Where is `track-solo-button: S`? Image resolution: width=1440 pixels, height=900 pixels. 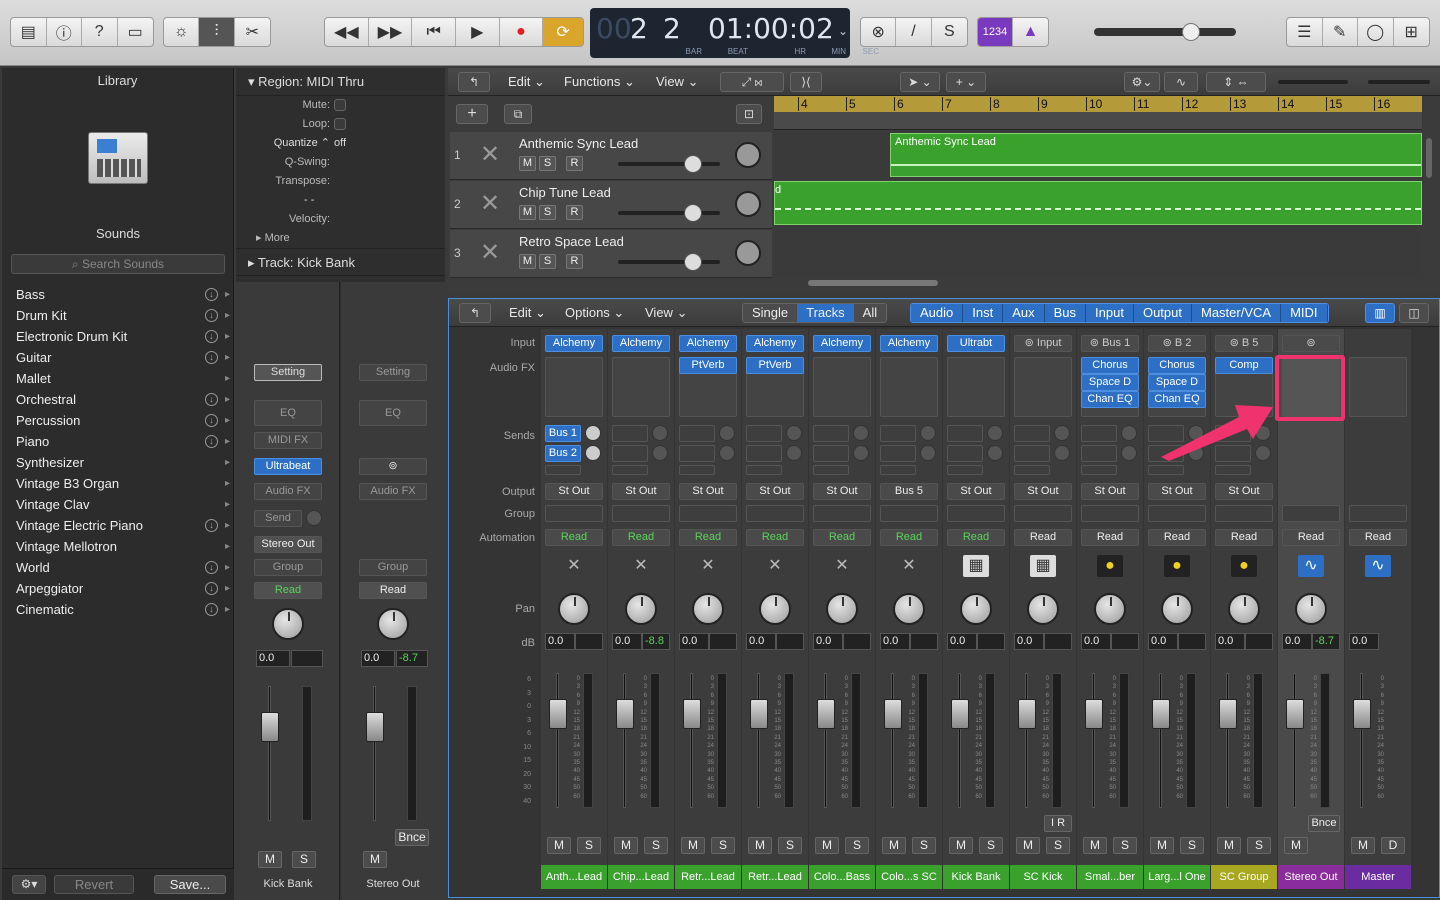 track-solo-button: S is located at coordinates (547, 212).